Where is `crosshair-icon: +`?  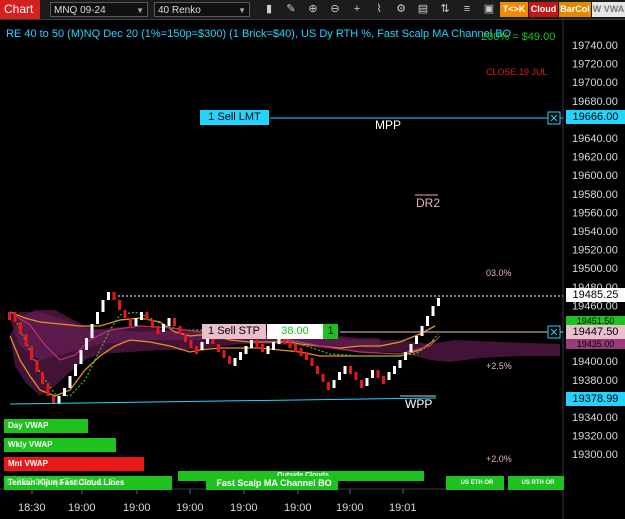
crosshair-icon: + is located at coordinates (357, 9).